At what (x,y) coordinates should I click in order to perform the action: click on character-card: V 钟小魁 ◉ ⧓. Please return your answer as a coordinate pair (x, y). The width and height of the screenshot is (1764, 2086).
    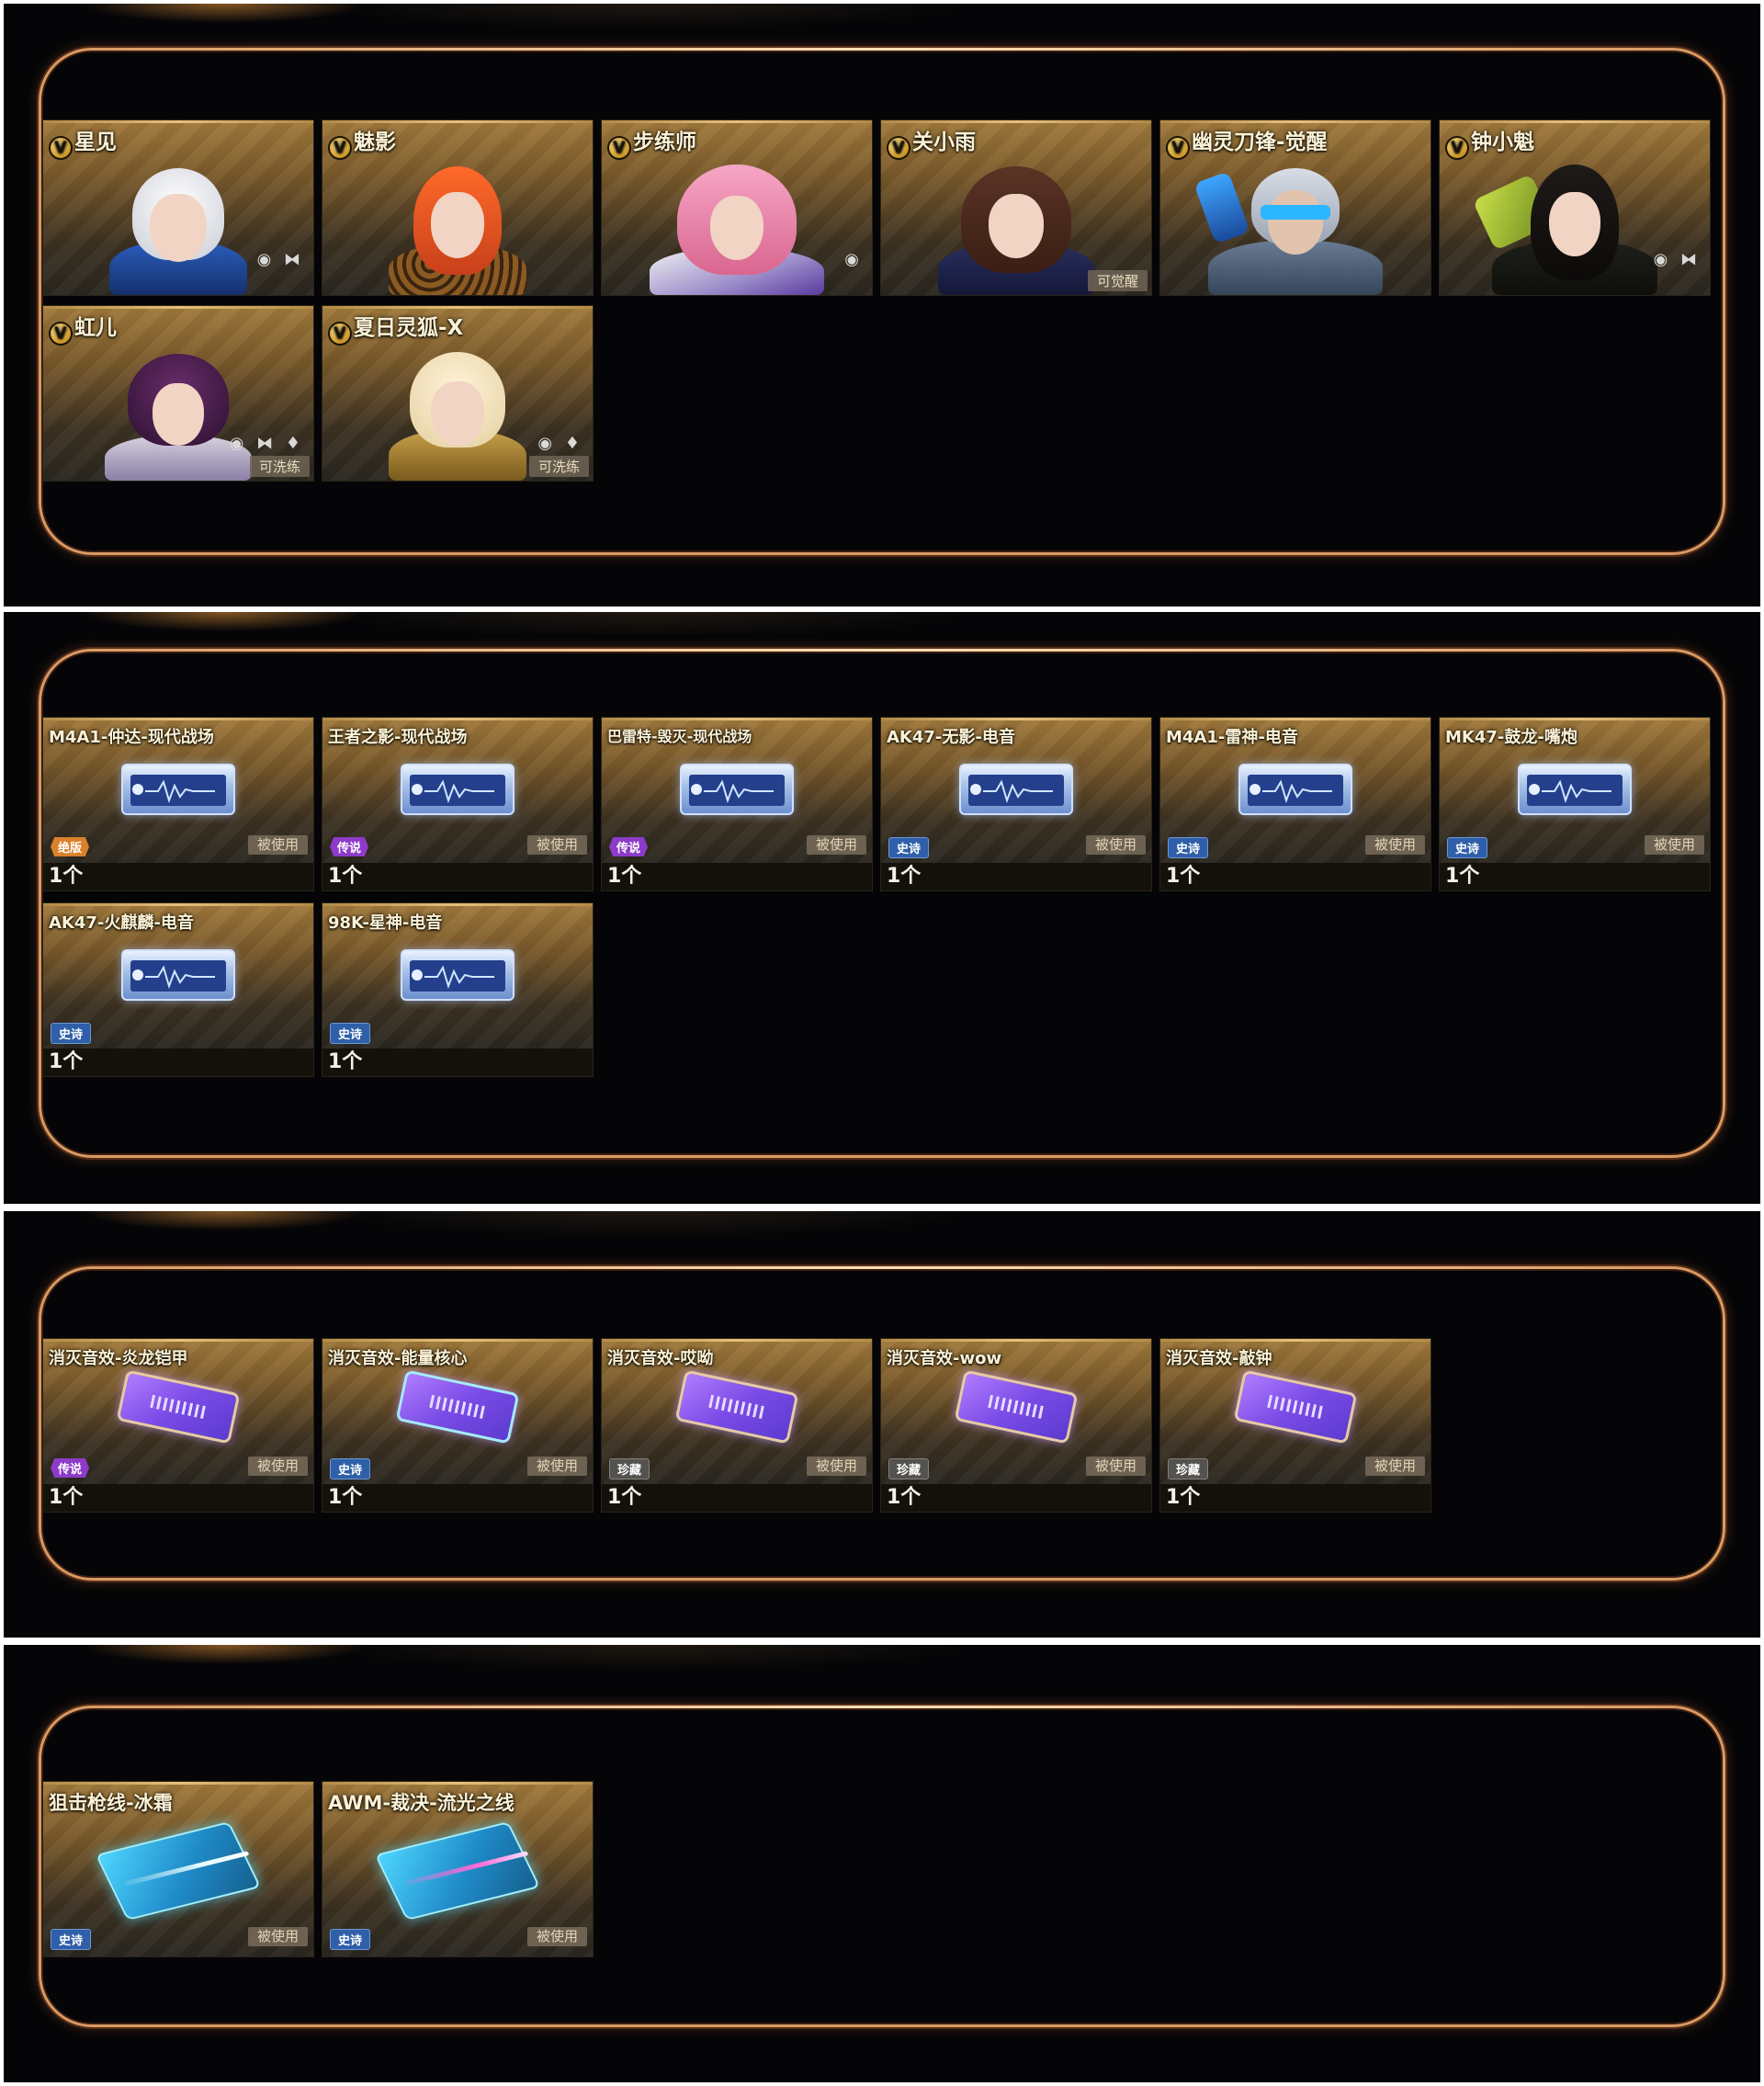
    Looking at the image, I should click on (1575, 207).